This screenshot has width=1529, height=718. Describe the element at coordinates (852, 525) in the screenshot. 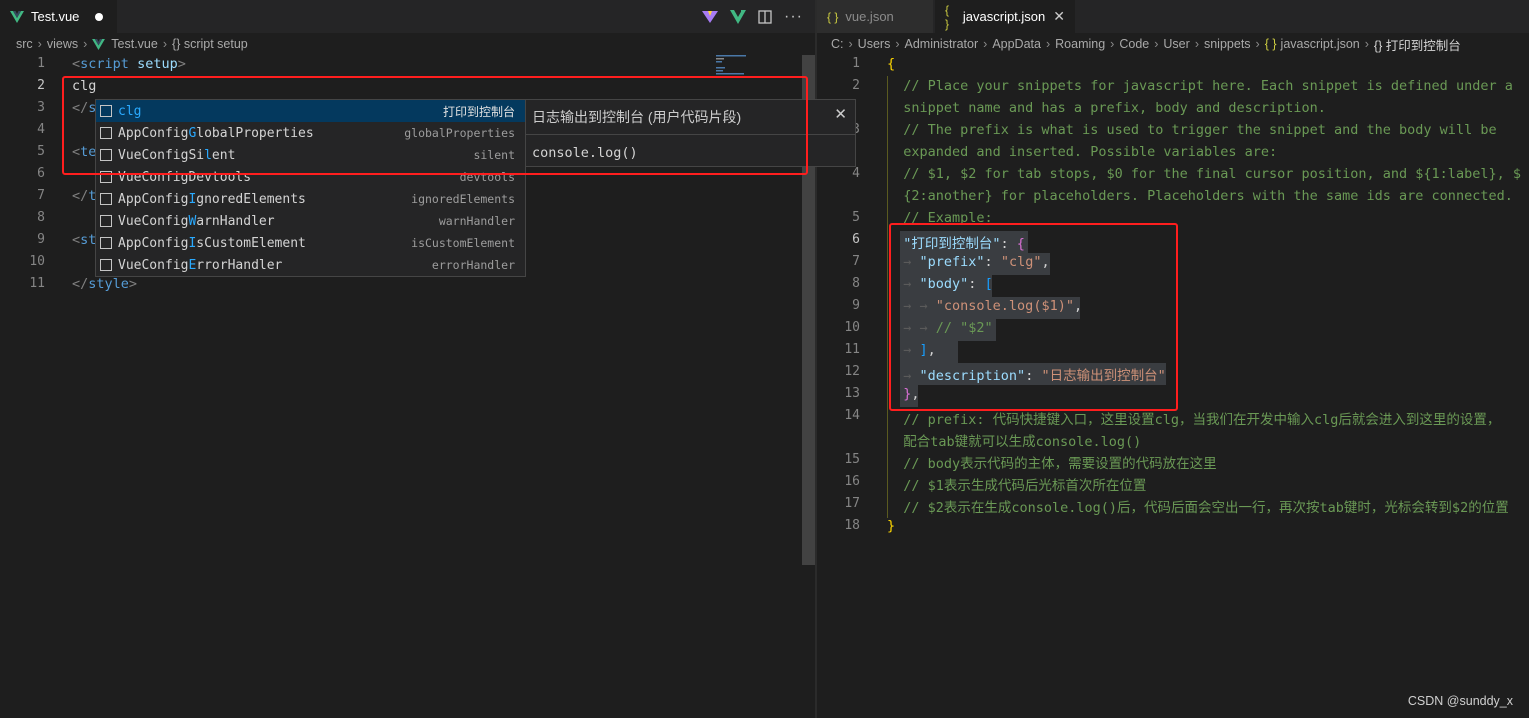

I see `line-number: 18` at that location.